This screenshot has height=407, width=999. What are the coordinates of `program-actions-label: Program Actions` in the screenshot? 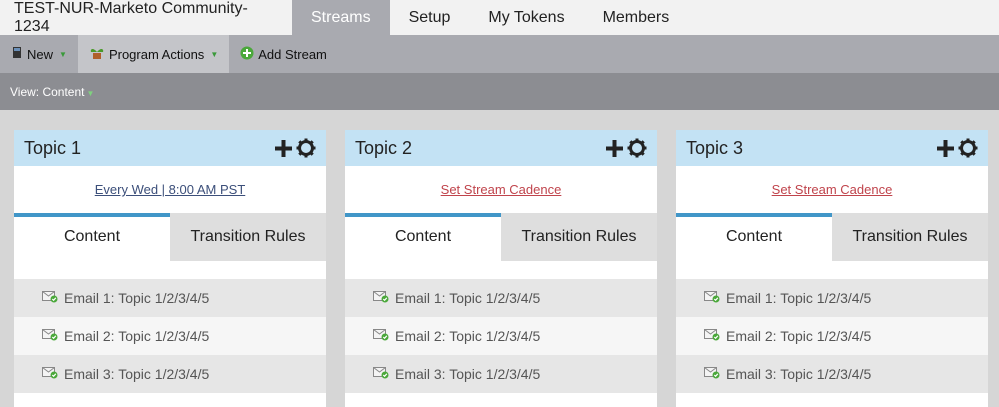 It's located at (156, 54).